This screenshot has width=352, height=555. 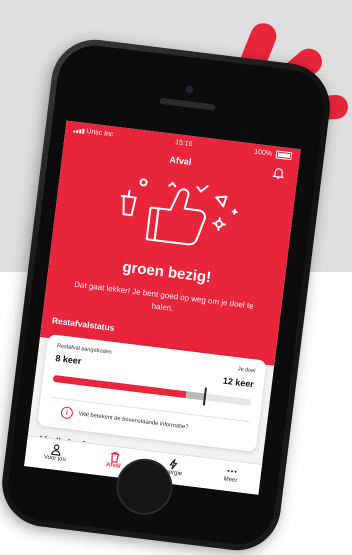 I want to click on goal-value: 12 keer, so click(x=238, y=382).